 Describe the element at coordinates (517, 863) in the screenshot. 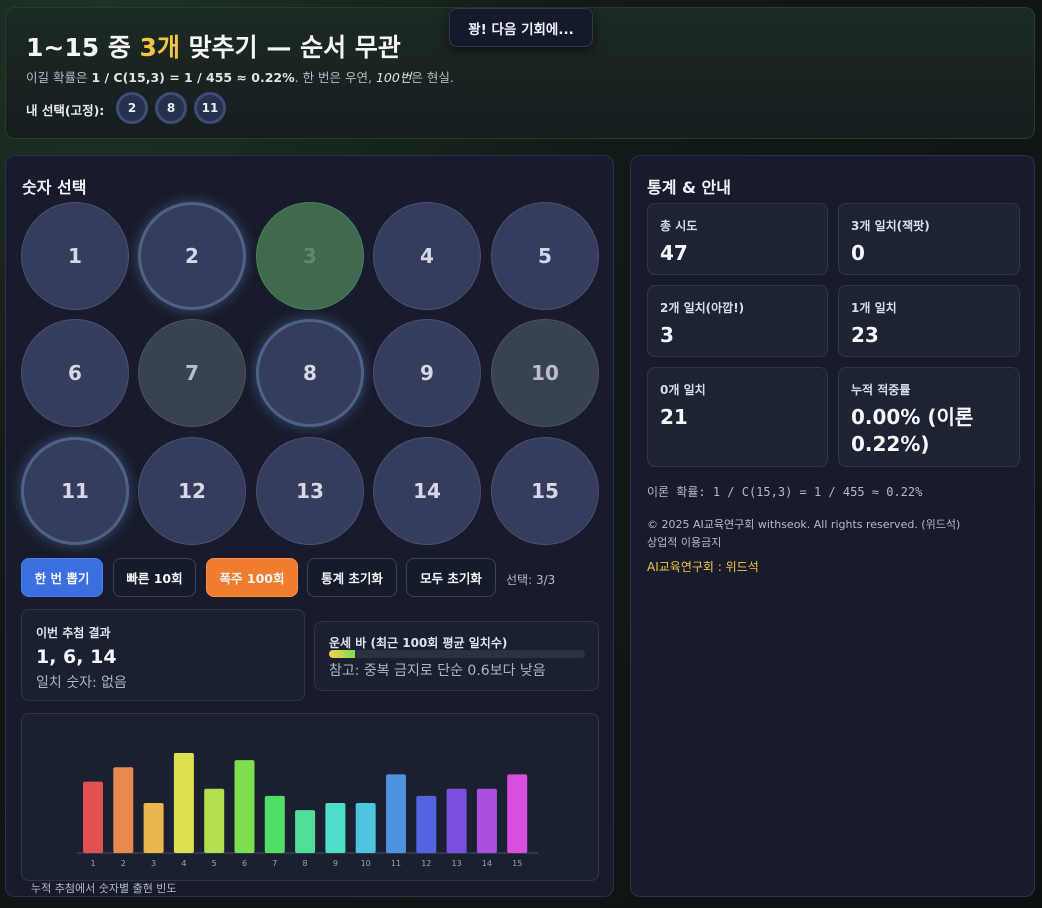

I see `chart-tick-label: 15` at that location.